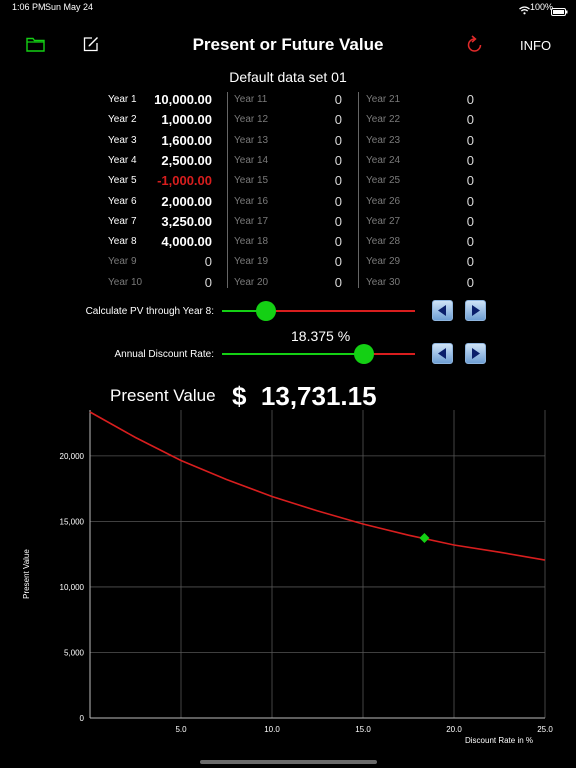 This screenshot has height=768, width=576. What do you see at coordinates (122, 201) in the screenshot?
I see `year-label: Year 6` at bounding box center [122, 201].